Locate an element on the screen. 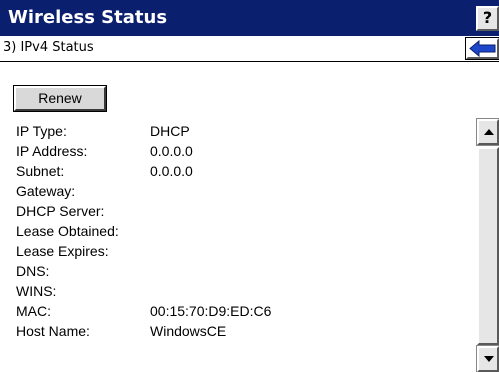  info-label: DNS: is located at coordinates (33, 271).